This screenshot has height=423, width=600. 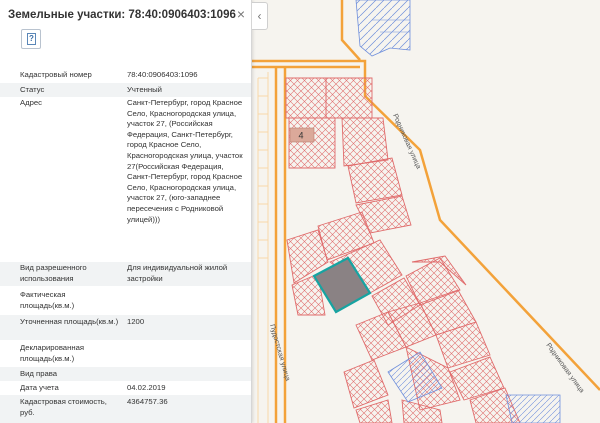 I want to click on property-row: Декларированная площадь(кв.м.), so click(x=125, y=354).